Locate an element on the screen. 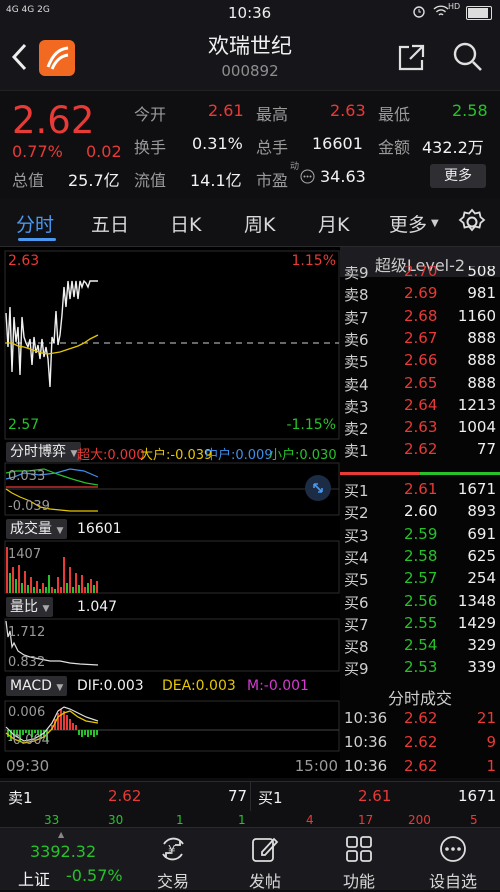  volume-label: 成交量 is located at coordinates (31, 529).